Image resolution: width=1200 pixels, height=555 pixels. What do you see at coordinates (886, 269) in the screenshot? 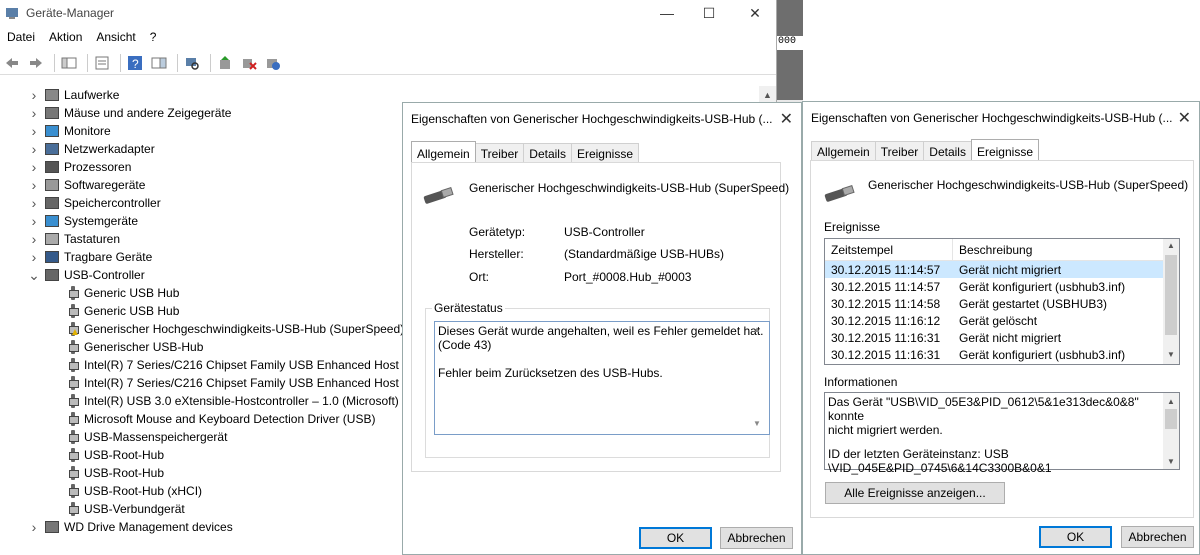
I see `event-time: 30.12.2015 11:14:57` at bounding box center [886, 269].